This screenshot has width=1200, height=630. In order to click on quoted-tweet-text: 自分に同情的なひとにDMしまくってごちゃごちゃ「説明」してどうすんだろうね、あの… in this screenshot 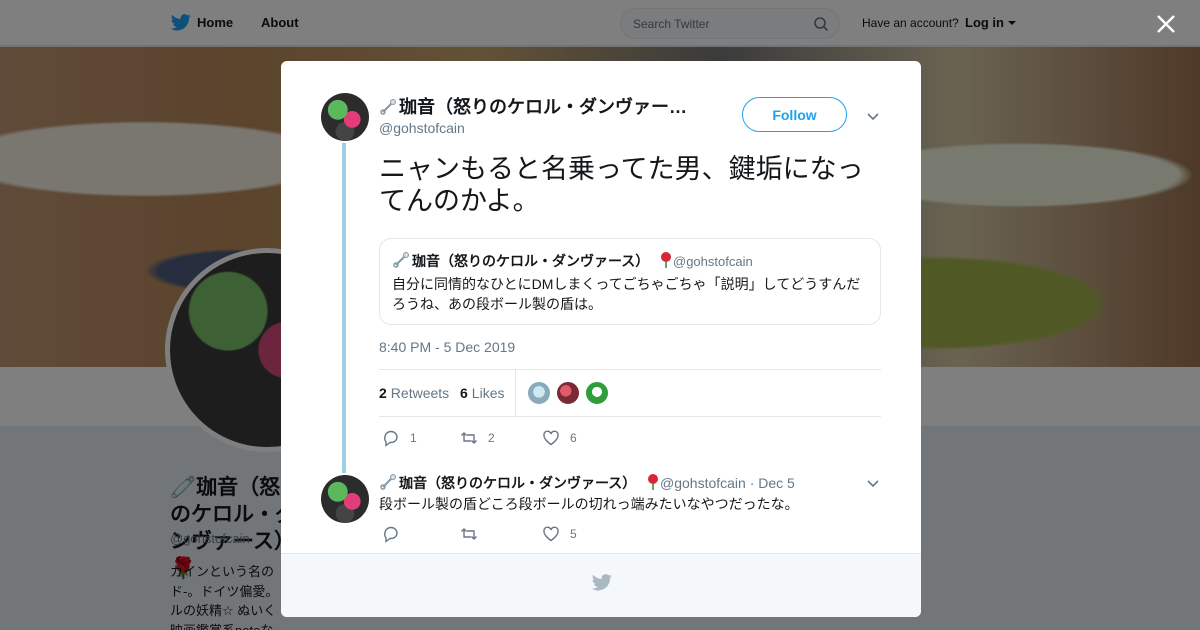, I will do `click(626, 294)`.